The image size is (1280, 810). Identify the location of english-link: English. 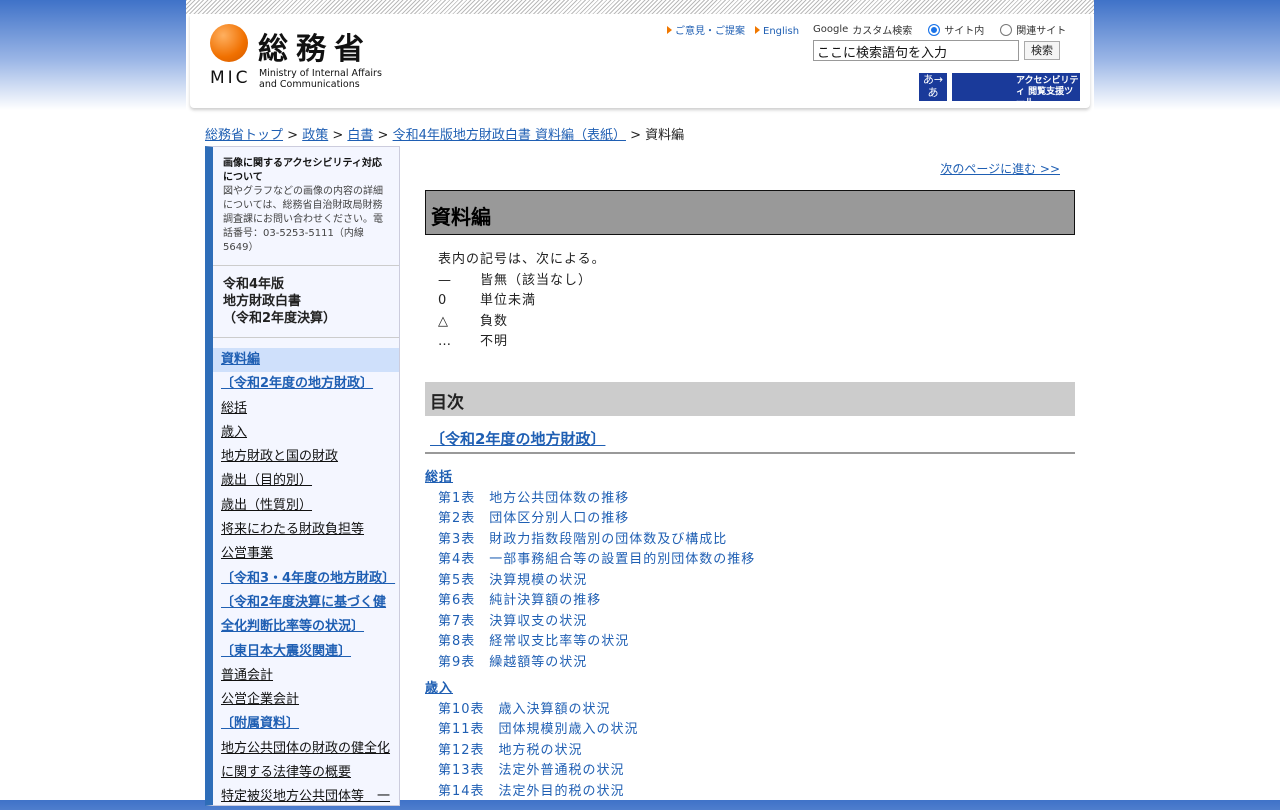
(777, 31).